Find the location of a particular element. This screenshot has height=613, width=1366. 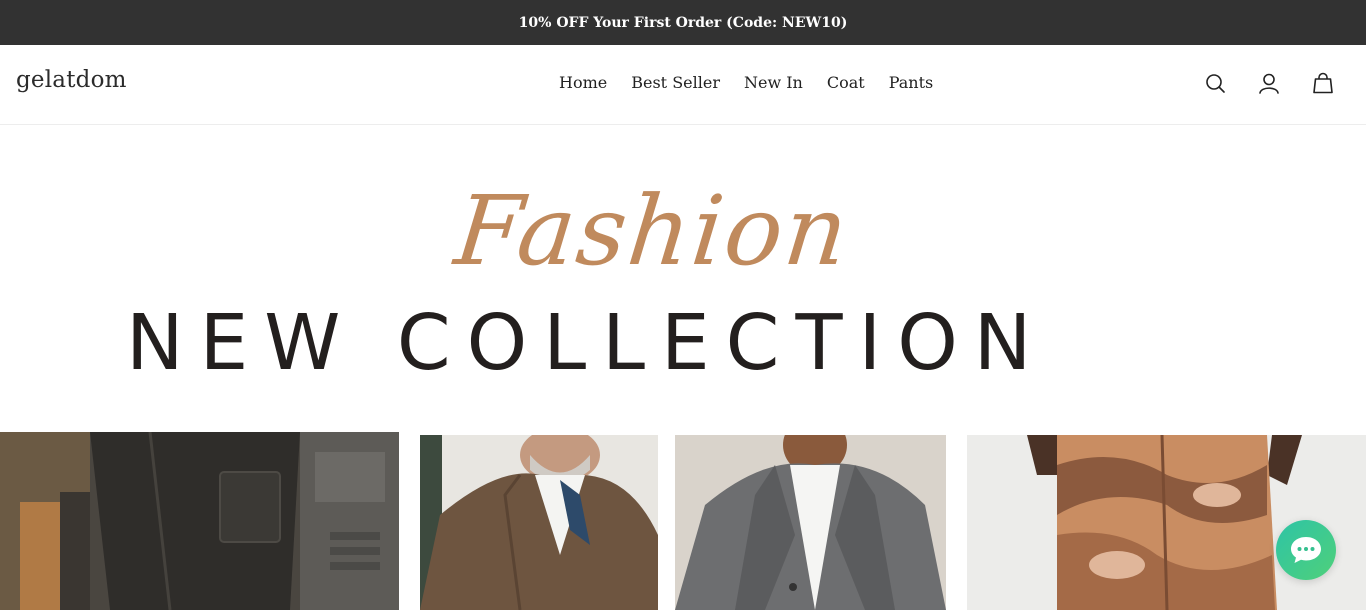

wool-coat-photo is located at coordinates (810, 524).